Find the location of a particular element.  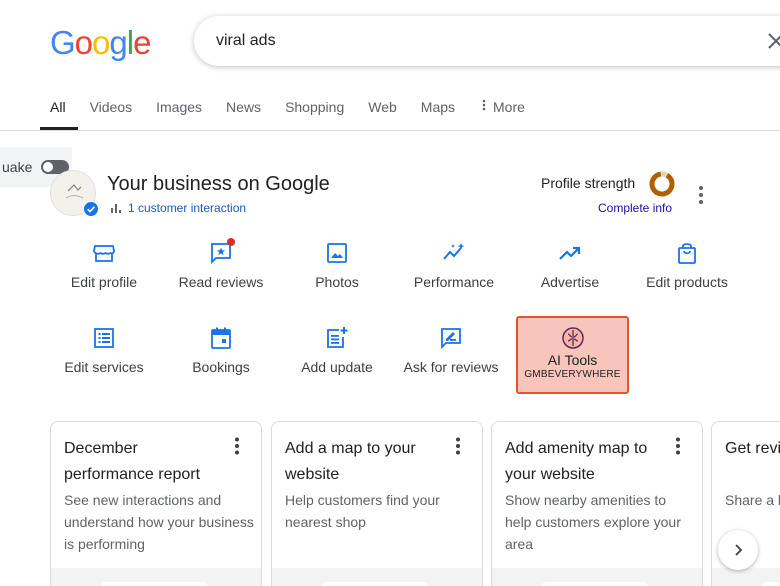

card-description: Help customers find your nearest shop is located at coordinates (362, 511).